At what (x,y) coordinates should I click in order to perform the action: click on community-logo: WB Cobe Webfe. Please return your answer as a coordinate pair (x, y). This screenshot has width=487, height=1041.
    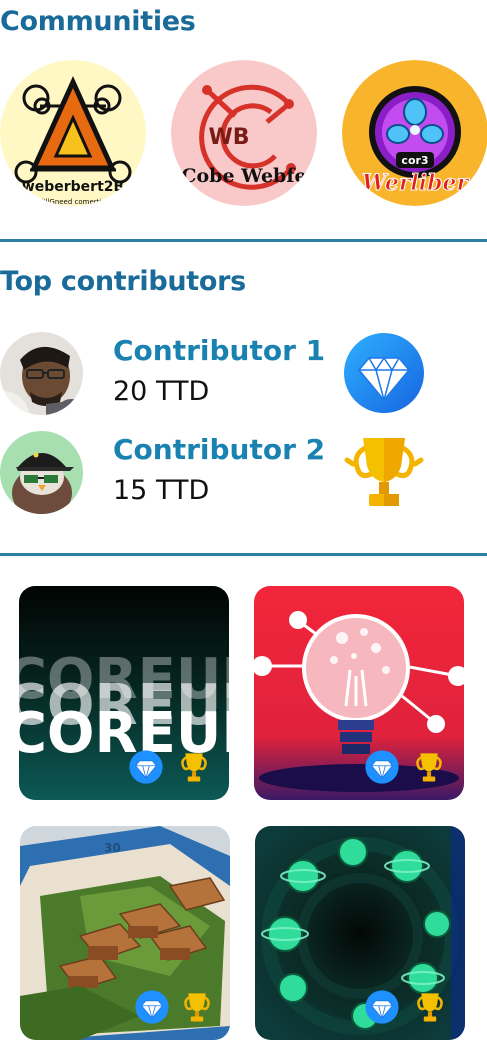
    Looking at the image, I should click on (244, 133).